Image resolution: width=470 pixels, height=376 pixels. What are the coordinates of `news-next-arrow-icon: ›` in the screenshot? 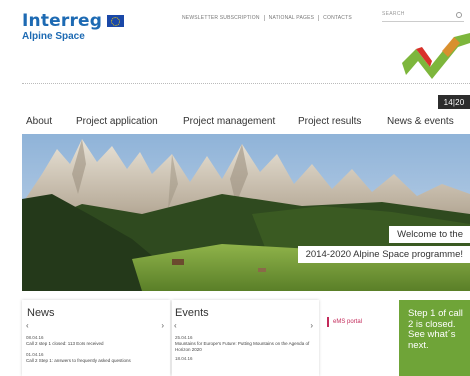 It's located at (162, 325).